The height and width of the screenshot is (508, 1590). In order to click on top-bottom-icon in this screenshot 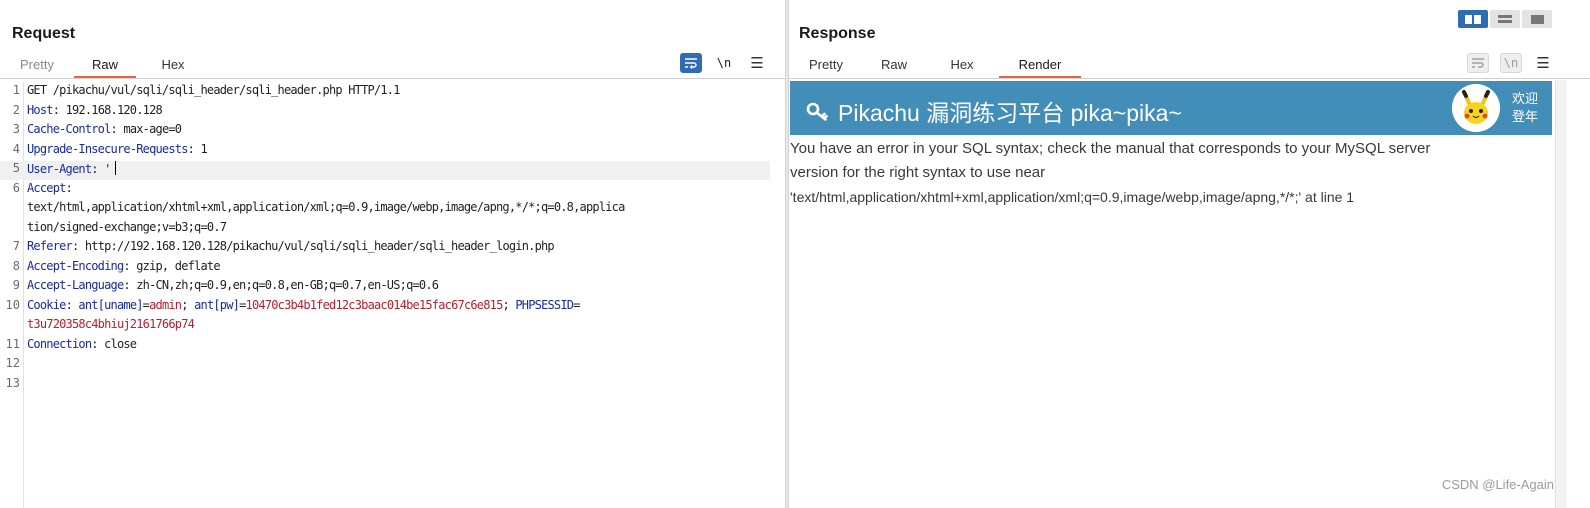, I will do `click(1505, 19)`.